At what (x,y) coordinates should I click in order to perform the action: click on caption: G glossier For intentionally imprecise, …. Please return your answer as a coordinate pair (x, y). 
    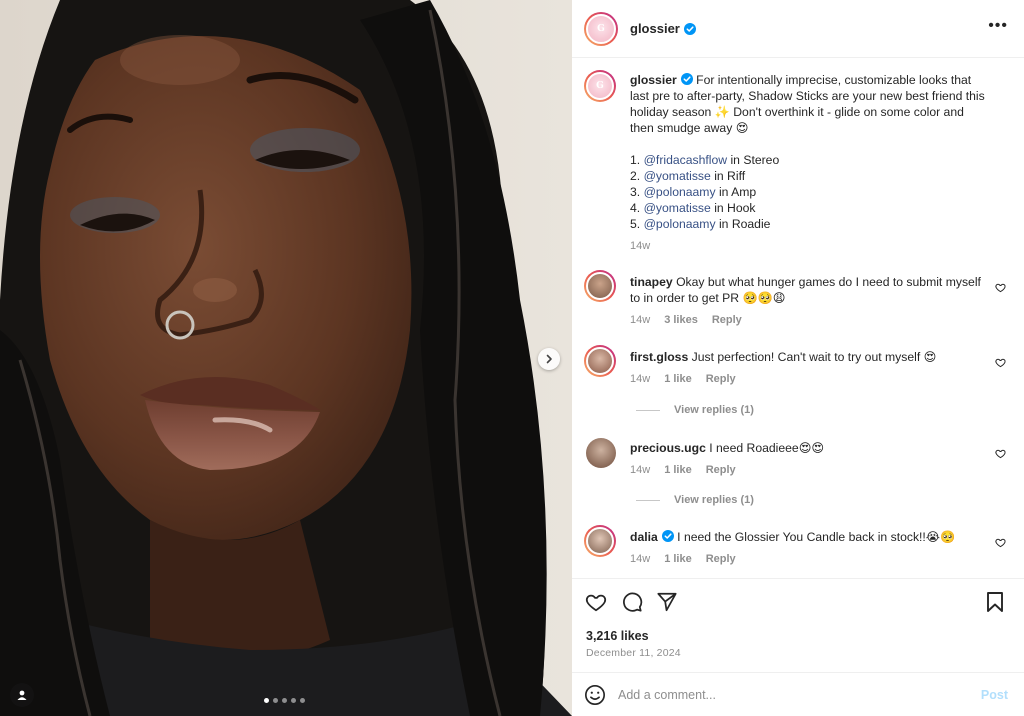
    Looking at the image, I should click on (799, 162).